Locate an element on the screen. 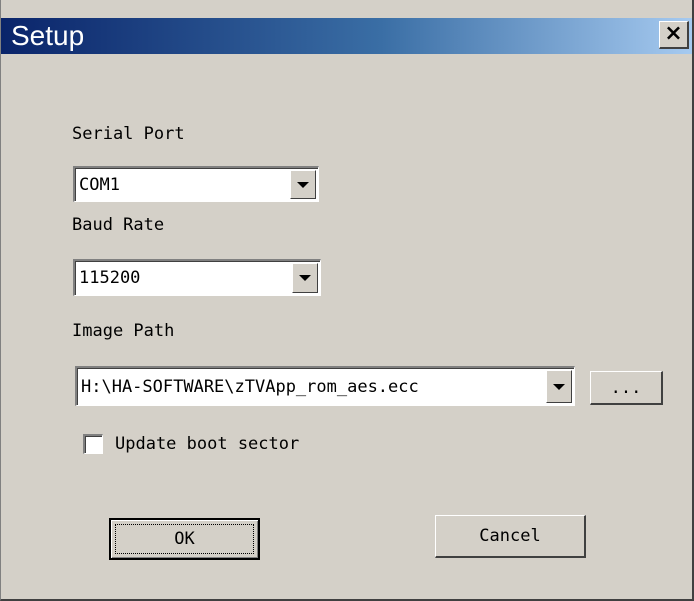 The height and width of the screenshot is (601, 694). ok-button: OK is located at coordinates (184, 539).